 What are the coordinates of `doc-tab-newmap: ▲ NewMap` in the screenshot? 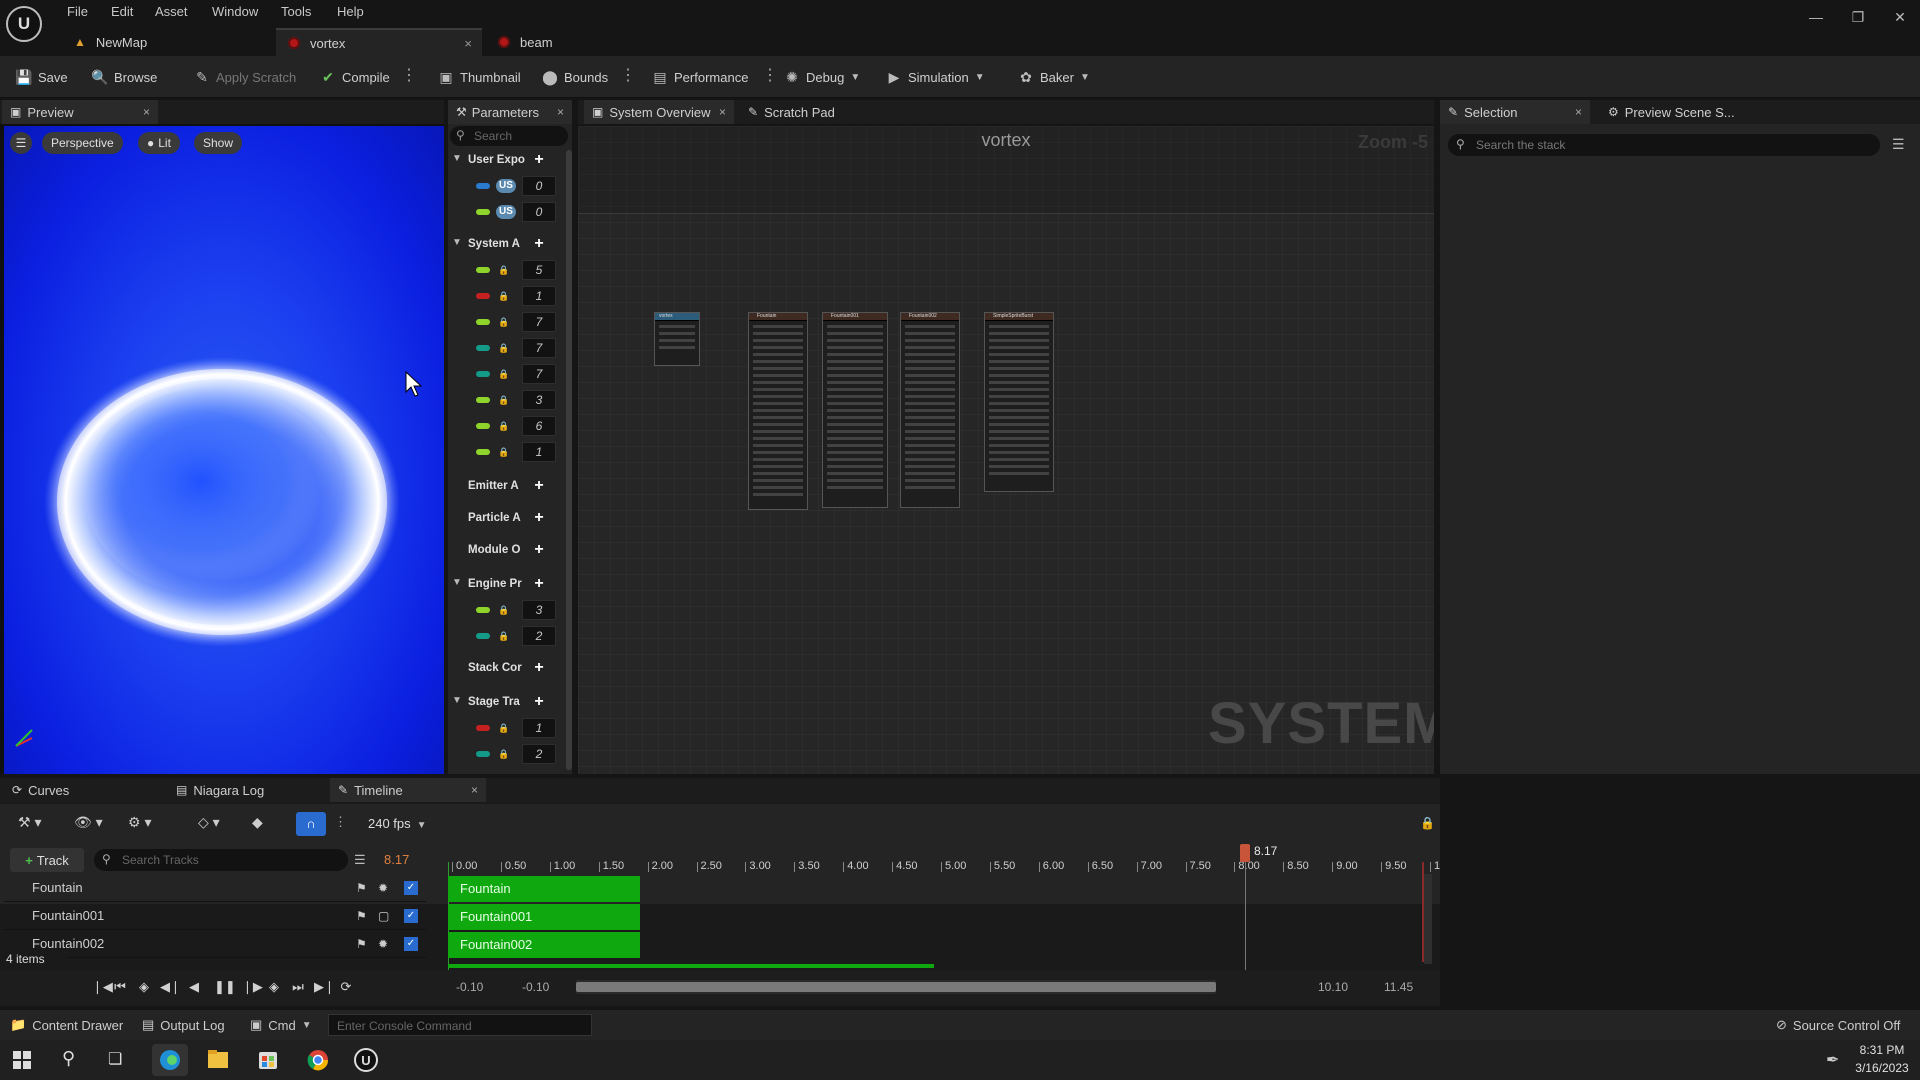 It's located at (167, 42).